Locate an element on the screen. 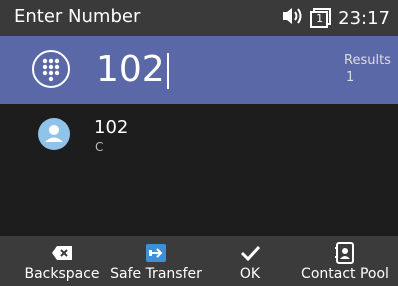  number-input: 102 is located at coordinates (132, 70).